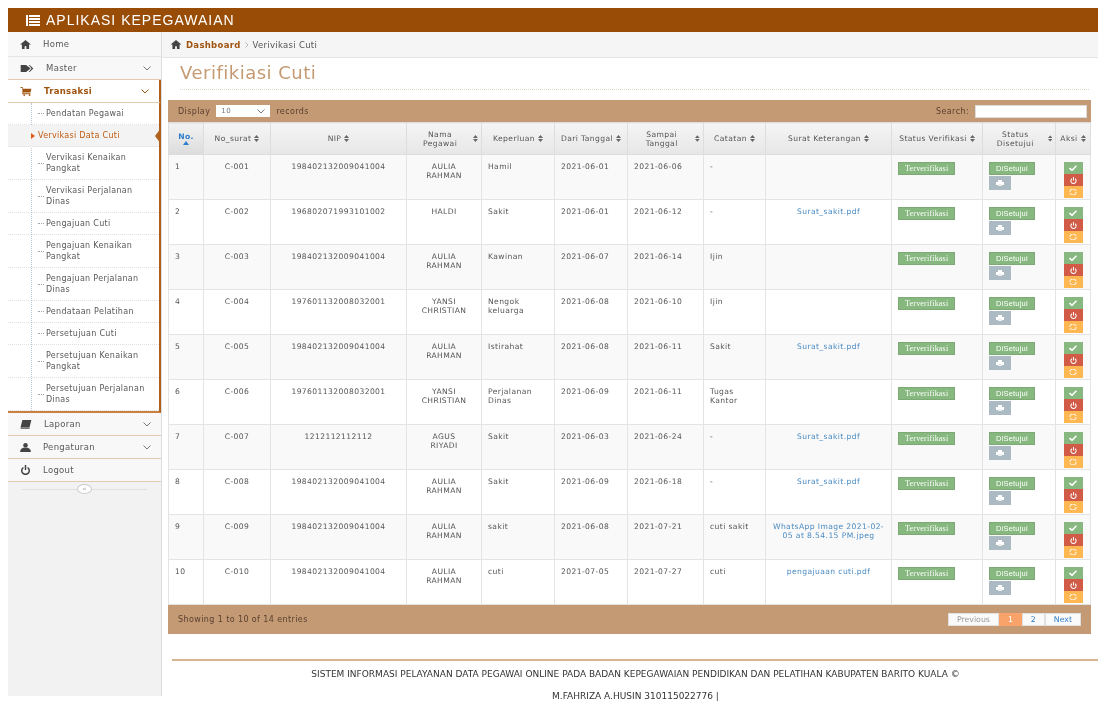 Image resolution: width=1098 pixels, height=704 pixels. I want to click on submenu-item: Persetujuan Perjalanan Dinas, so click(83, 394).